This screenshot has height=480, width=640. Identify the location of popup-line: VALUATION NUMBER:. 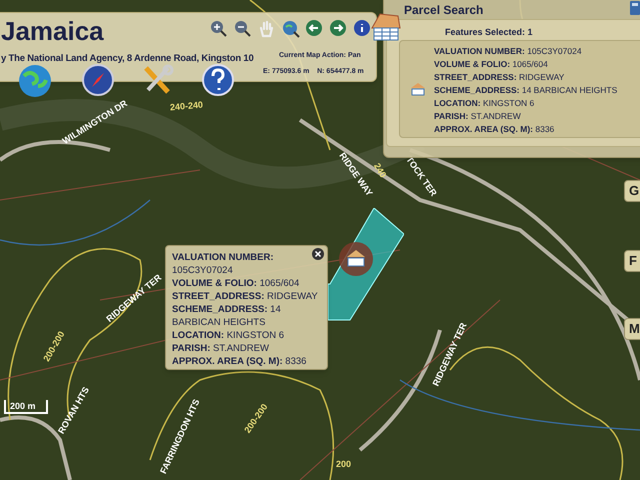
(223, 257).